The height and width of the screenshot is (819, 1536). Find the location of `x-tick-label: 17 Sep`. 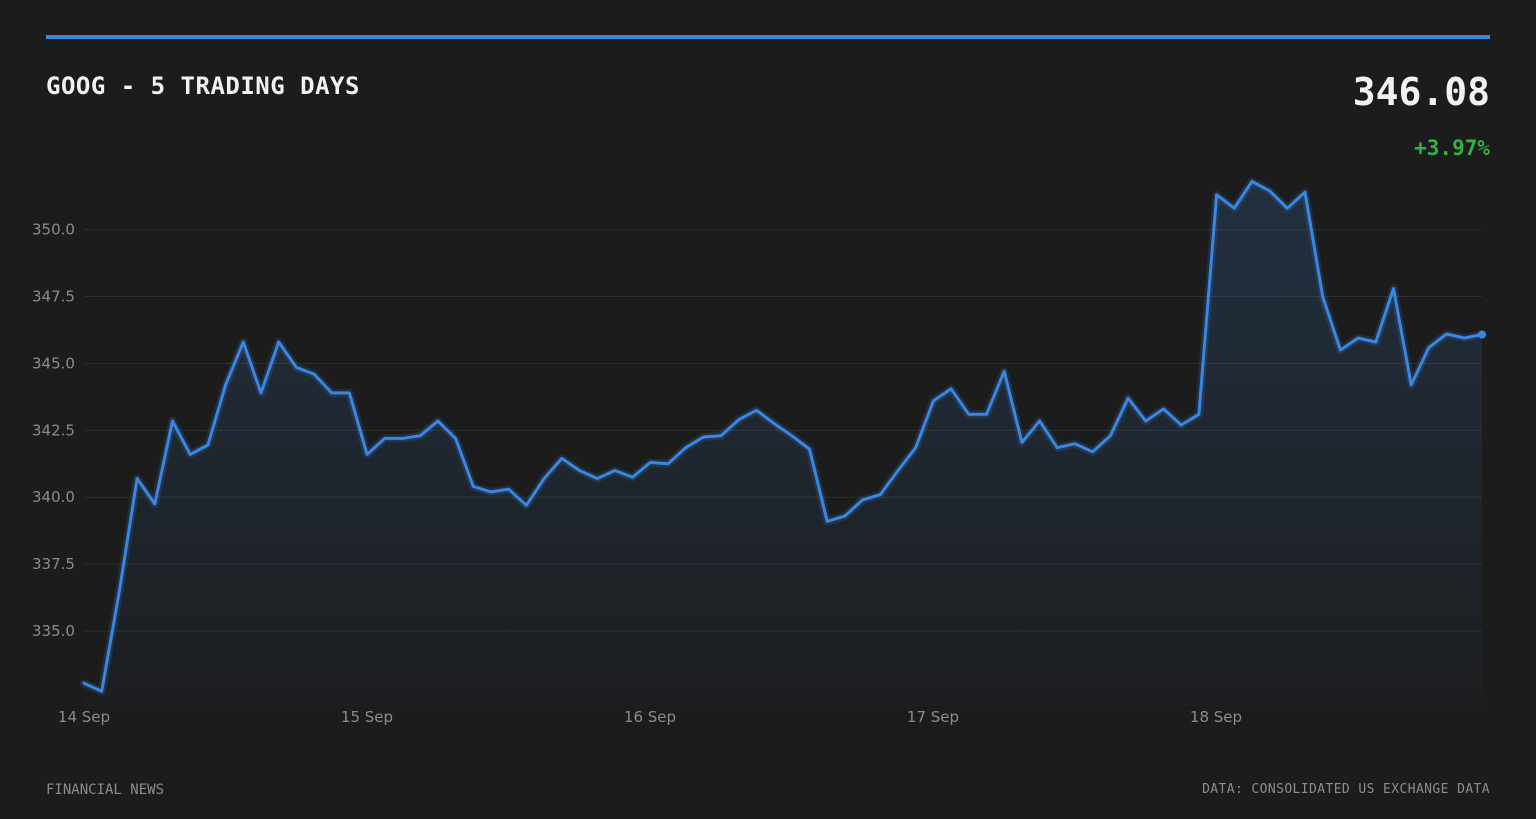

x-tick-label: 17 Sep is located at coordinates (933, 717).